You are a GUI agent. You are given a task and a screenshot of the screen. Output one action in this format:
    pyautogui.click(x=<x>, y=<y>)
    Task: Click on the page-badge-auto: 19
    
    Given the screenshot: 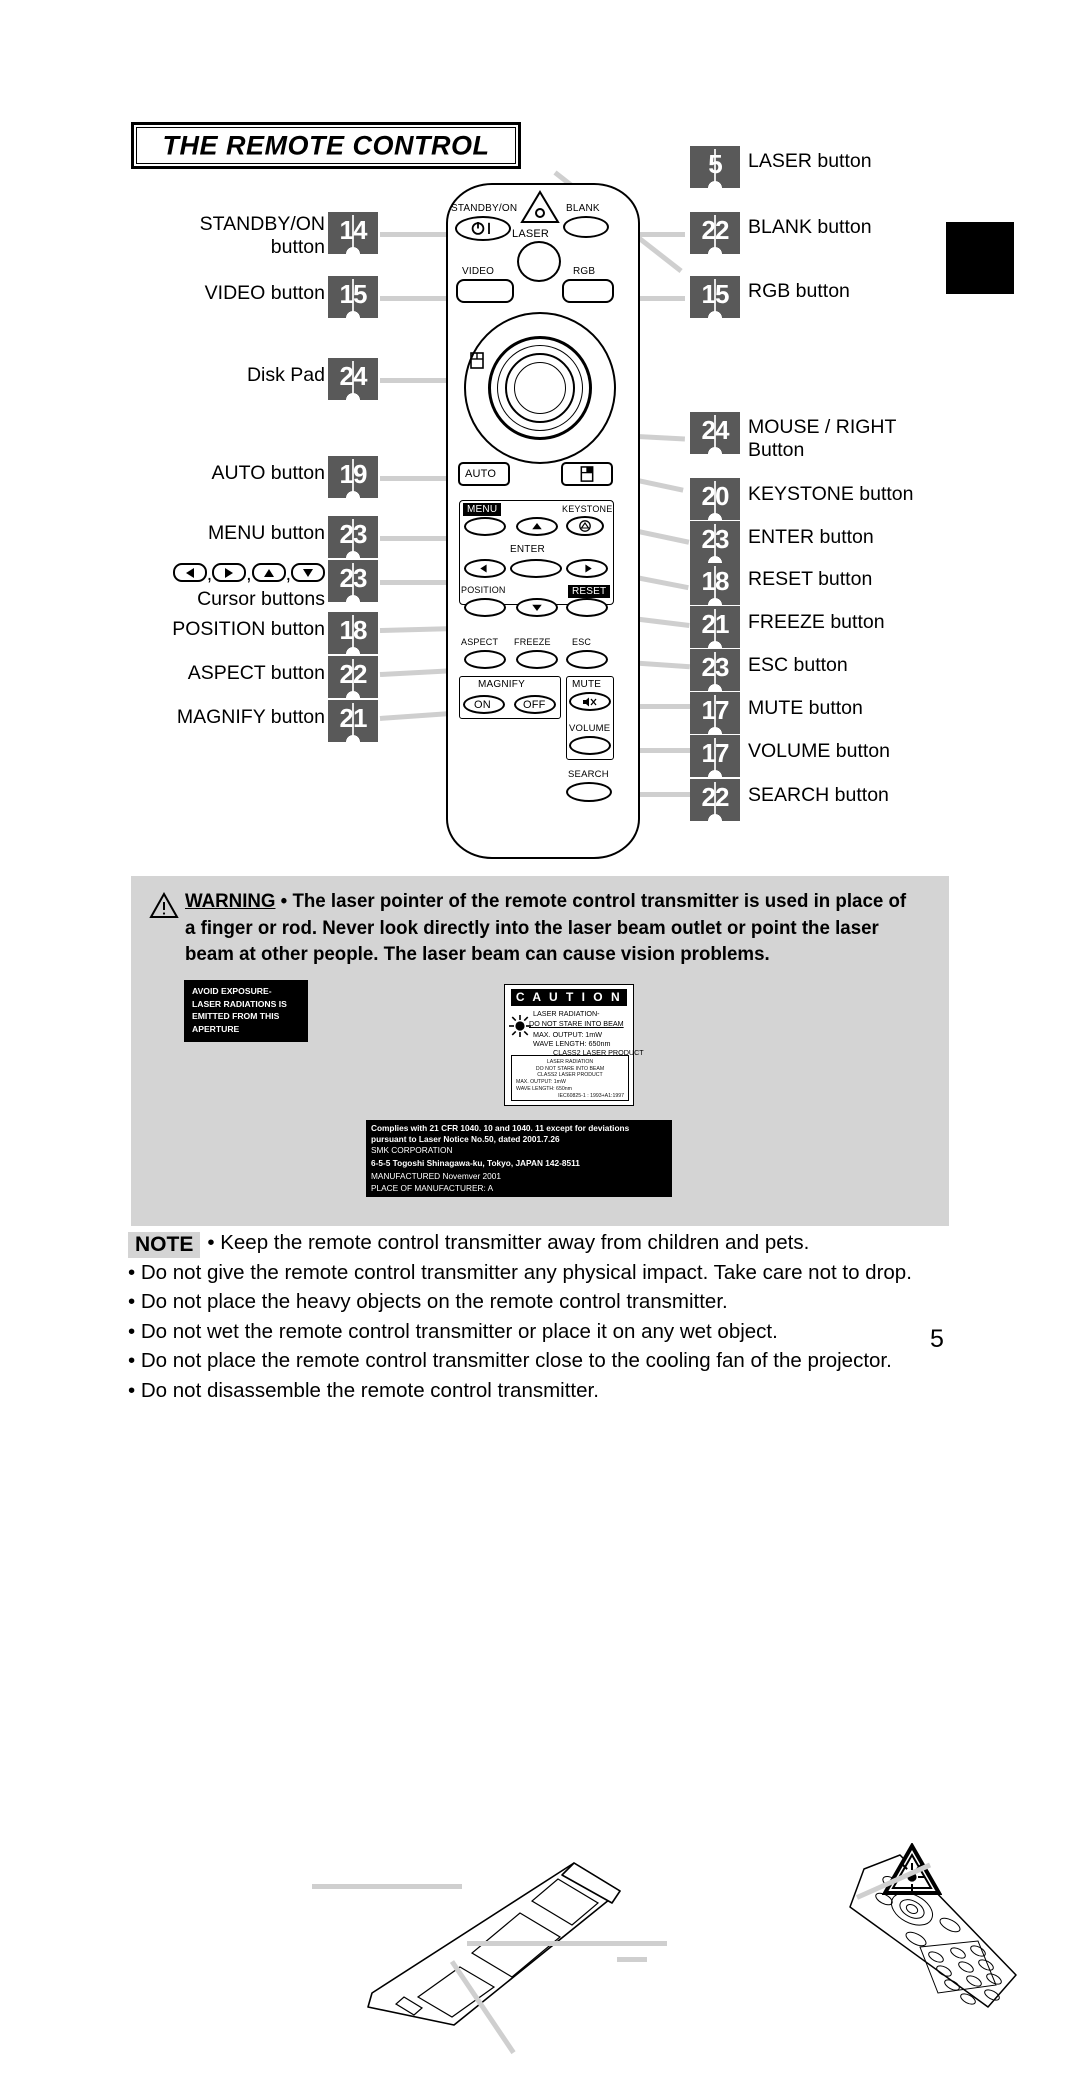 What is the action you would take?
    pyautogui.click(x=353, y=477)
    